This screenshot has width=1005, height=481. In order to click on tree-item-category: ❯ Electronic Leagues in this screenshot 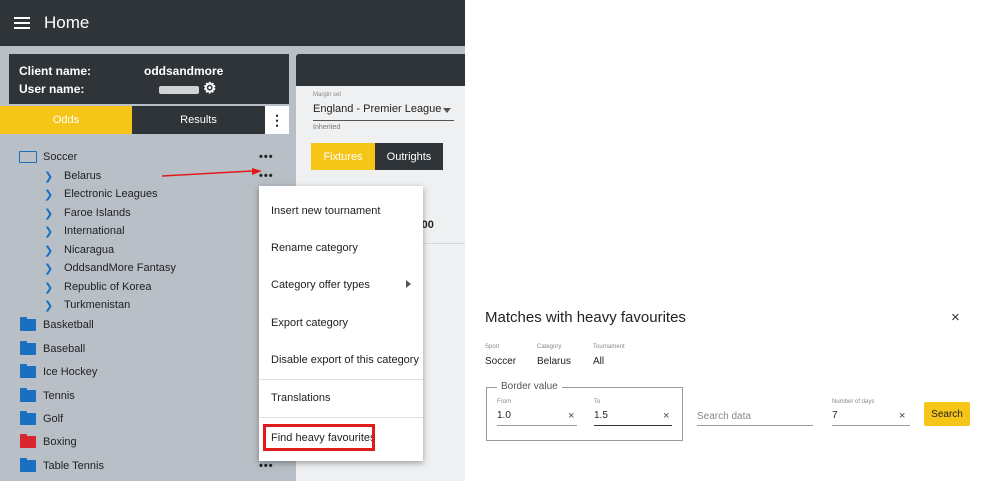, I will do `click(144, 194)`.